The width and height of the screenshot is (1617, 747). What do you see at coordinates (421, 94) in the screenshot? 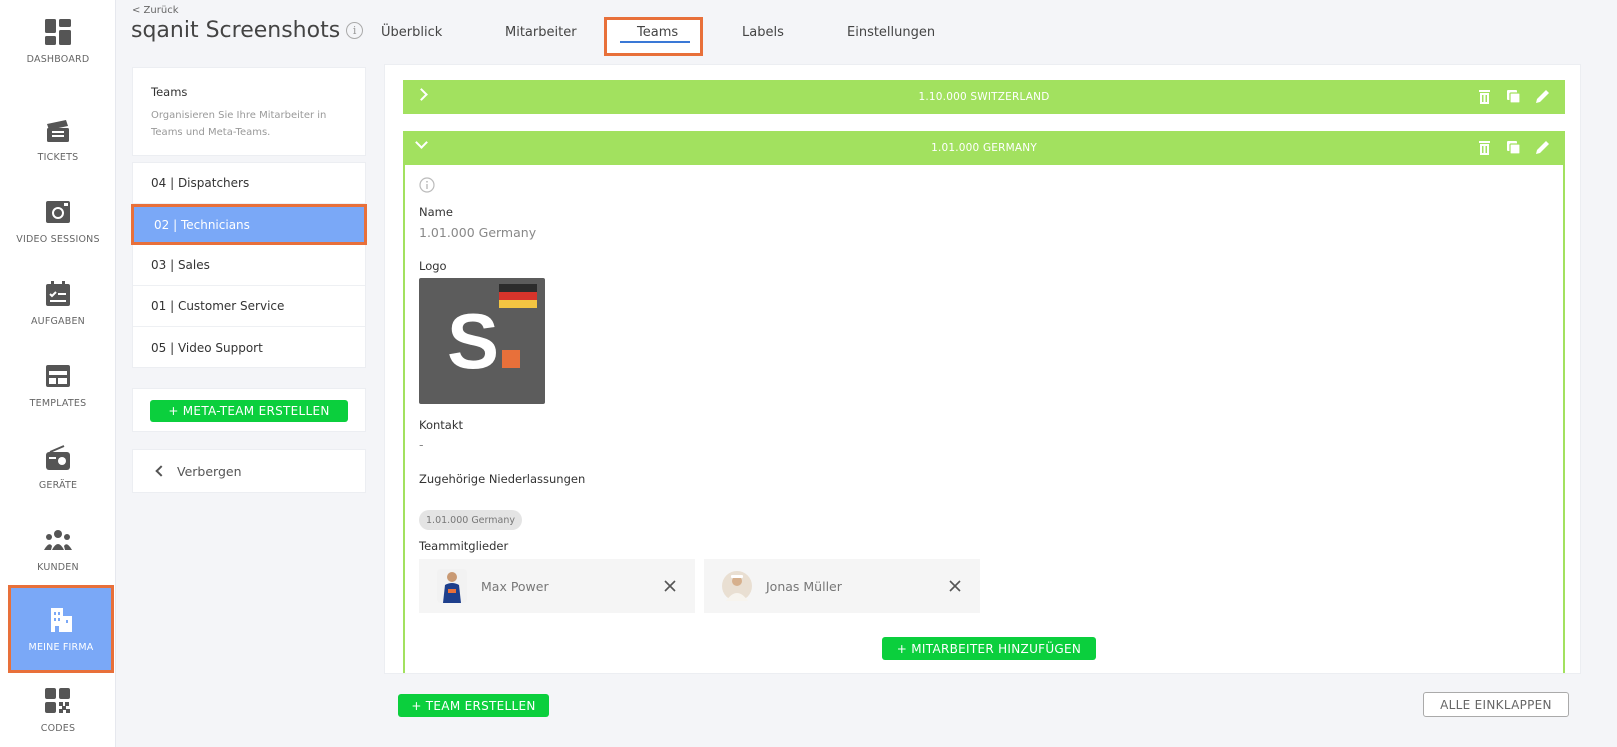
I see `chevron-right-icon` at bounding box center [421, 94].